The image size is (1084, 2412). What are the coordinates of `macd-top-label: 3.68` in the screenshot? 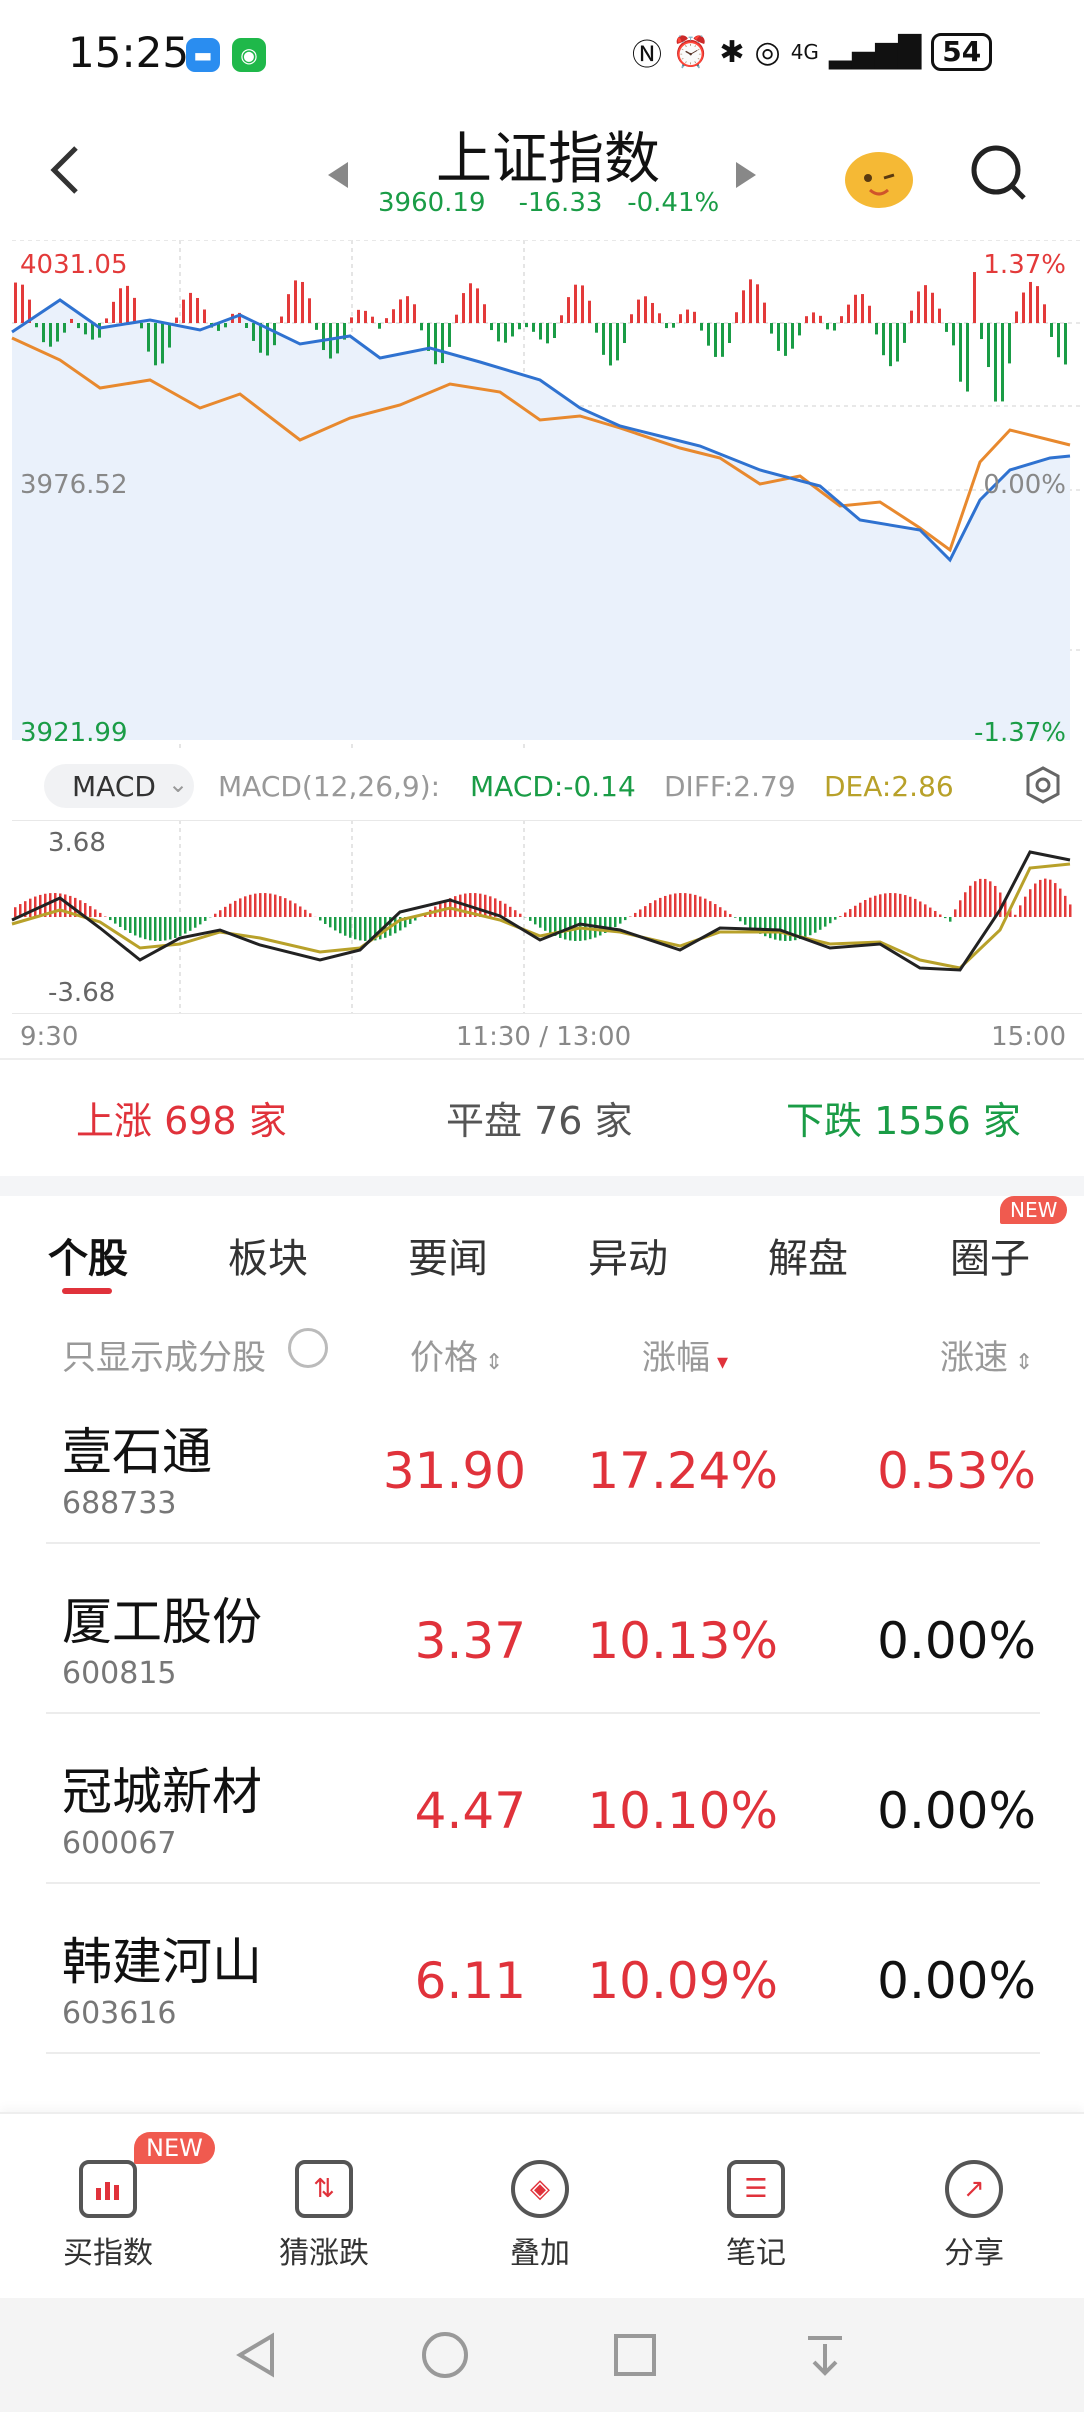 It's located at (77, 843).